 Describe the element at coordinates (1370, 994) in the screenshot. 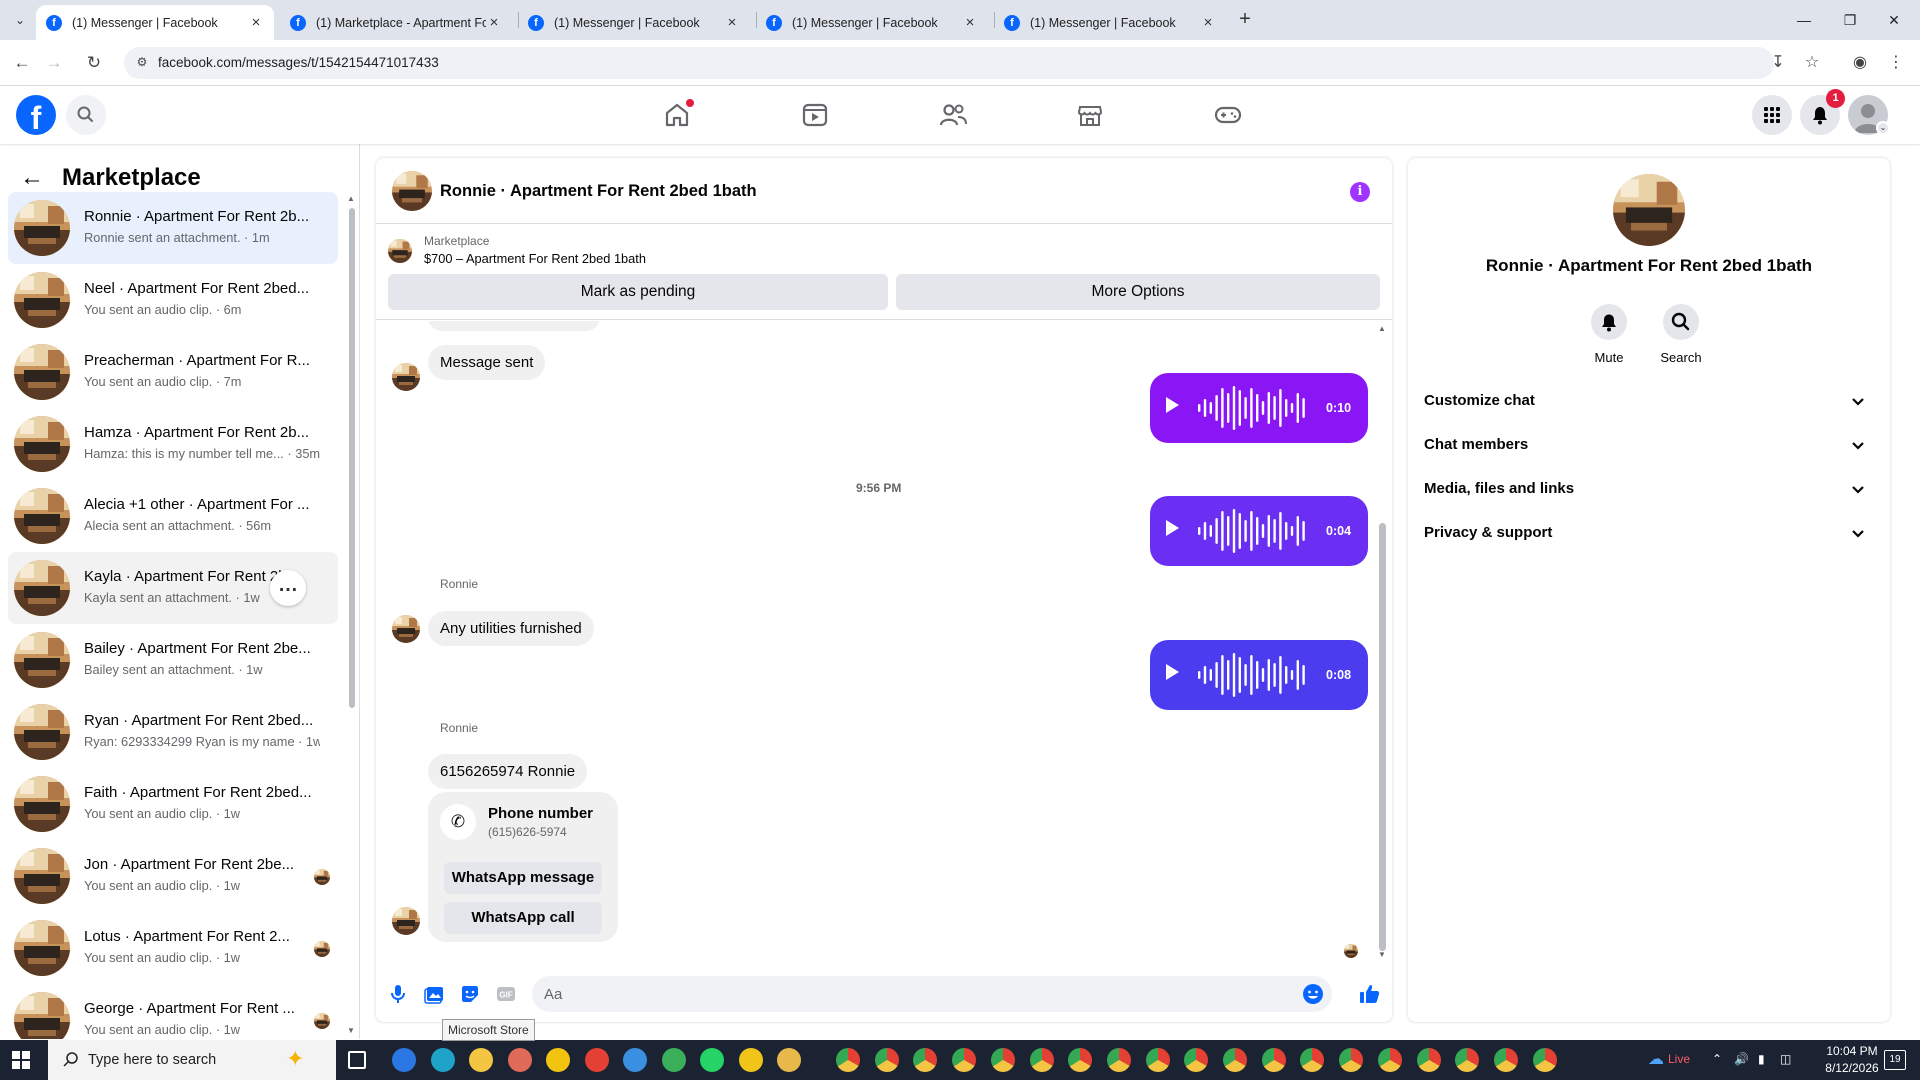

I see `thumbs-up-icon` at that location.